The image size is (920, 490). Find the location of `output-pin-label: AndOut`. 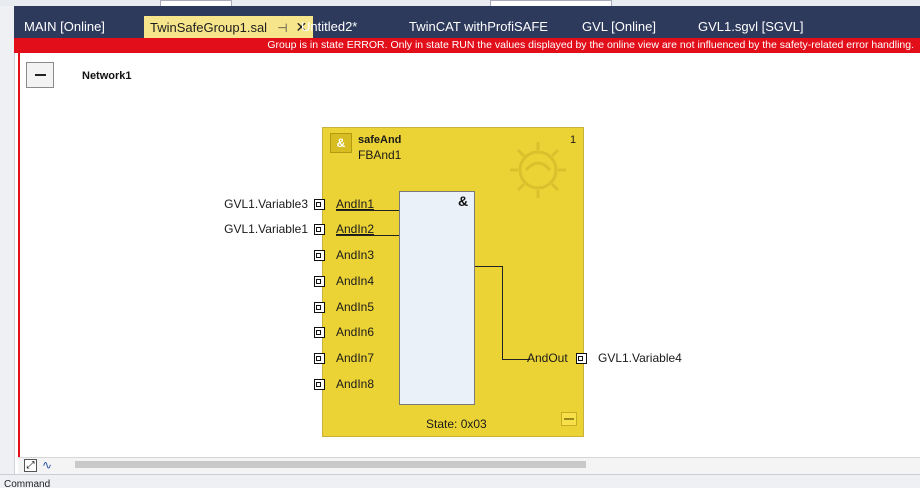

output-pin-label: AndOut is located at coordinates (547, 358).